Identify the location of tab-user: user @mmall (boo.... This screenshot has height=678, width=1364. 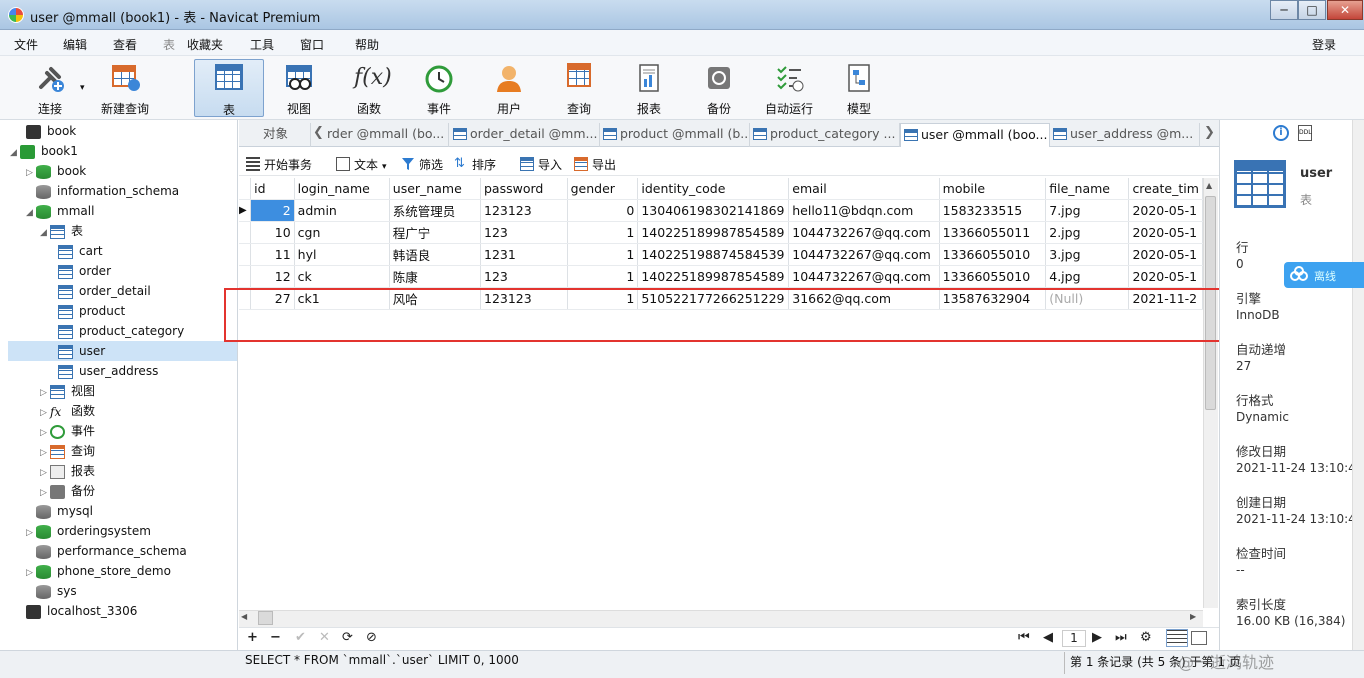
(975, 135).